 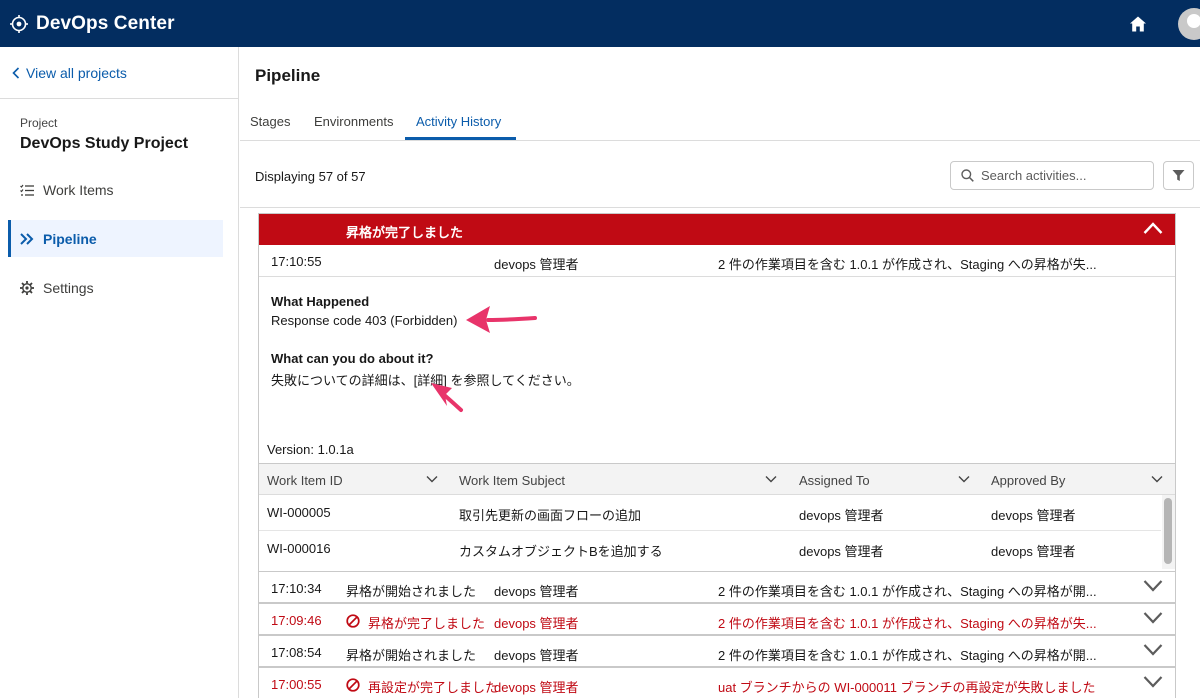 I want to click on work-item-subject: 取引先更新の画面フローの追加, so click(x=550, y=515).